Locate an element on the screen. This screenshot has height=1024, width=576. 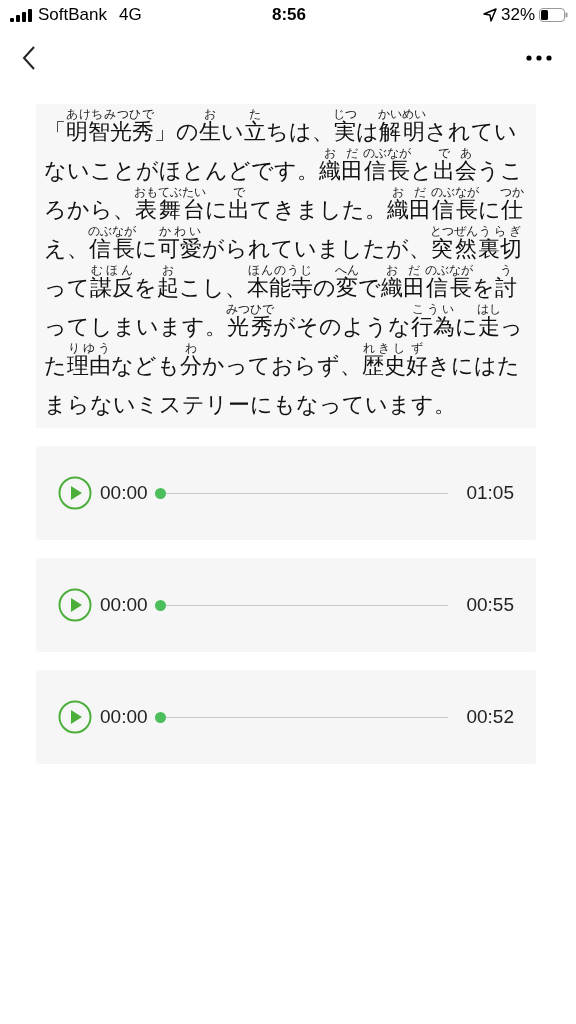
carrier-name: SoftBank is located at coordinates (72, 15).